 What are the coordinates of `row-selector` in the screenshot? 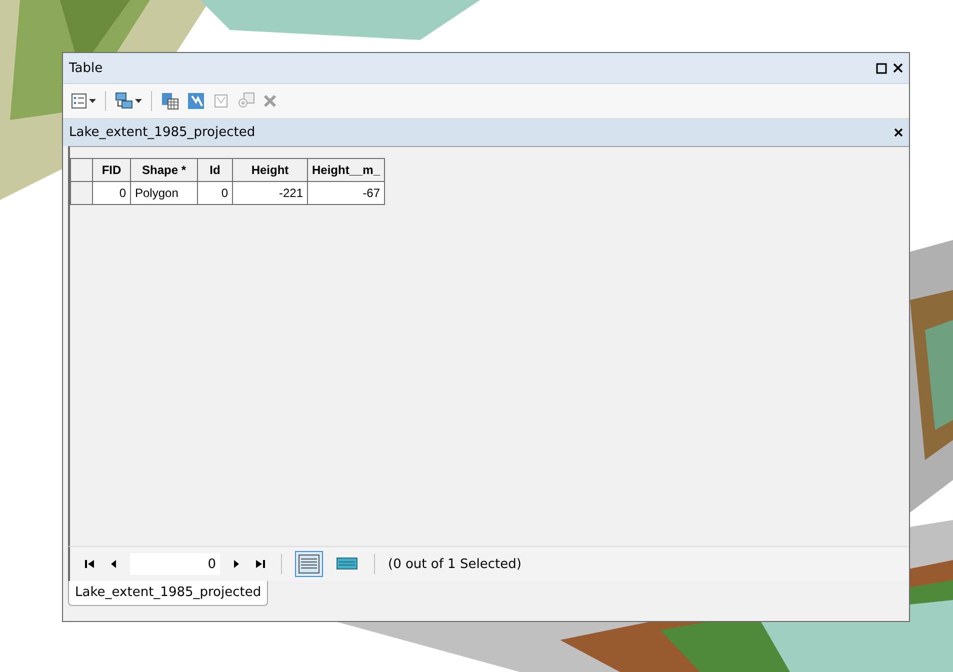 It's located at (81, 193).